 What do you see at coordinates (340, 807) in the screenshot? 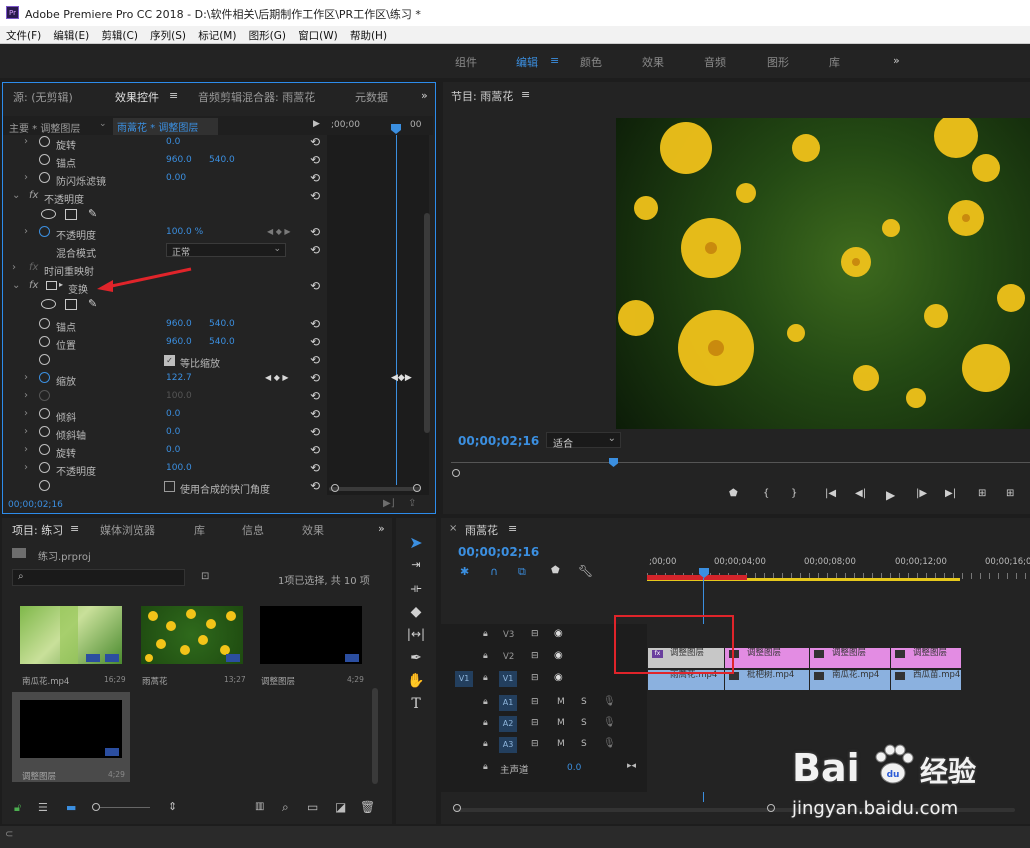
I see `new-item-icon: ◪` at bounding box center [340, 807].